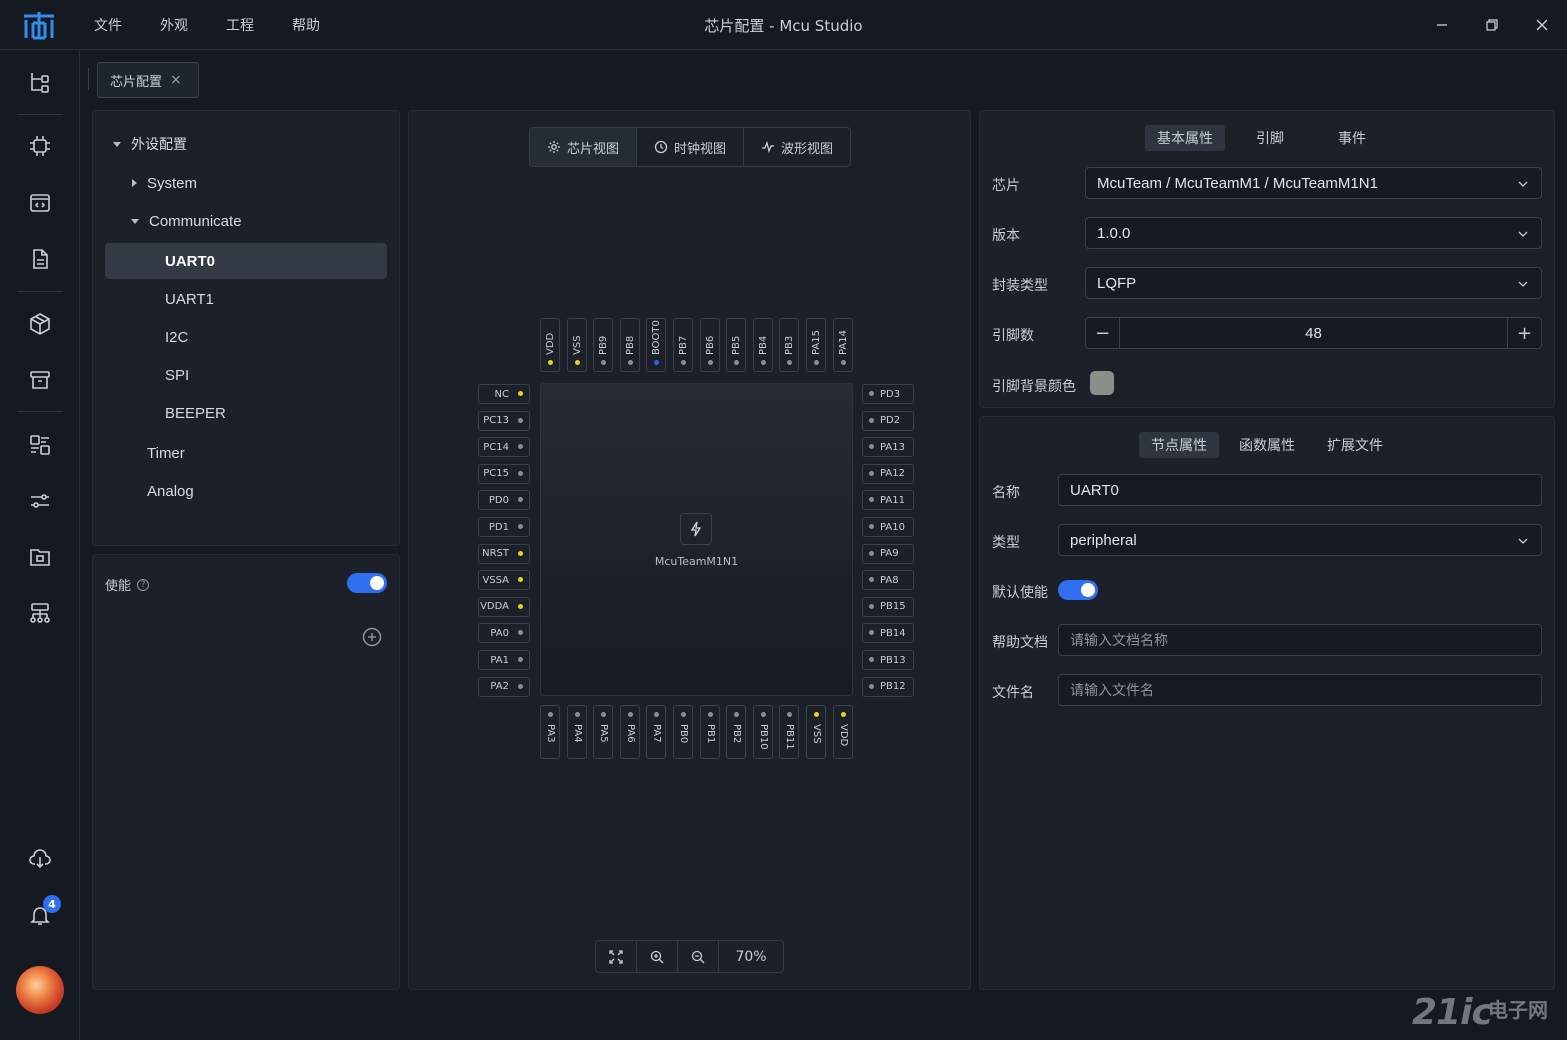 This screenshot has height=1040, width=1567. What do you see at coordinates (1102, 383) in the screenshot?
I see `pin-bg-color-swatch` at bounding box center [1102, 383].